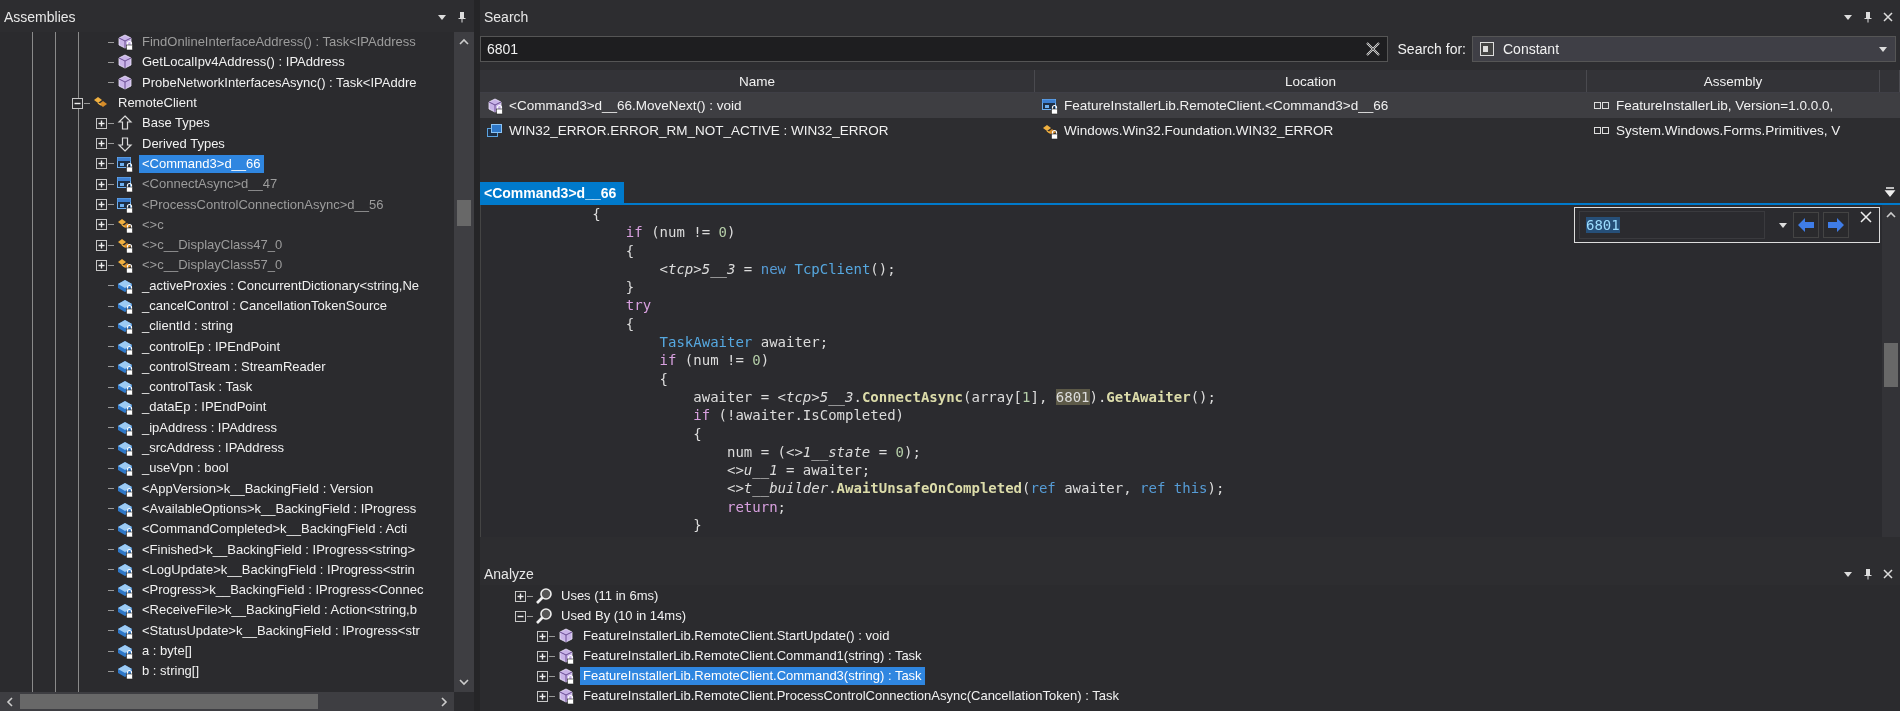 This screenshot has height=711, width=1900. Describe the element at coordinates (752, 676) in the screenshot. I see `tree-item: FeatureInstallerLib.RemoteClient.Command3(string) : Task` at that location.